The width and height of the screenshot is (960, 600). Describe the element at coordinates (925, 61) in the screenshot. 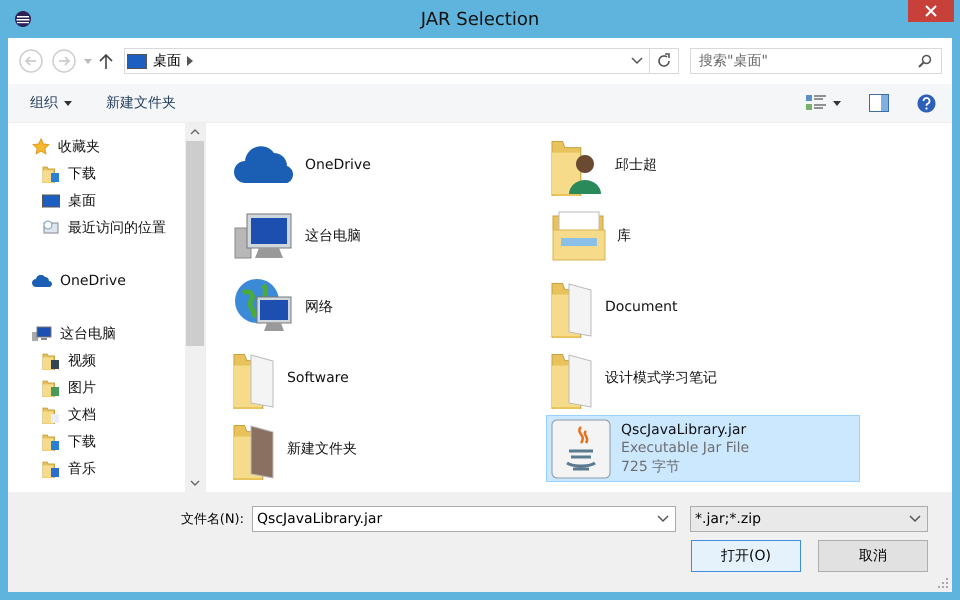

I see `search-icon` at that location.